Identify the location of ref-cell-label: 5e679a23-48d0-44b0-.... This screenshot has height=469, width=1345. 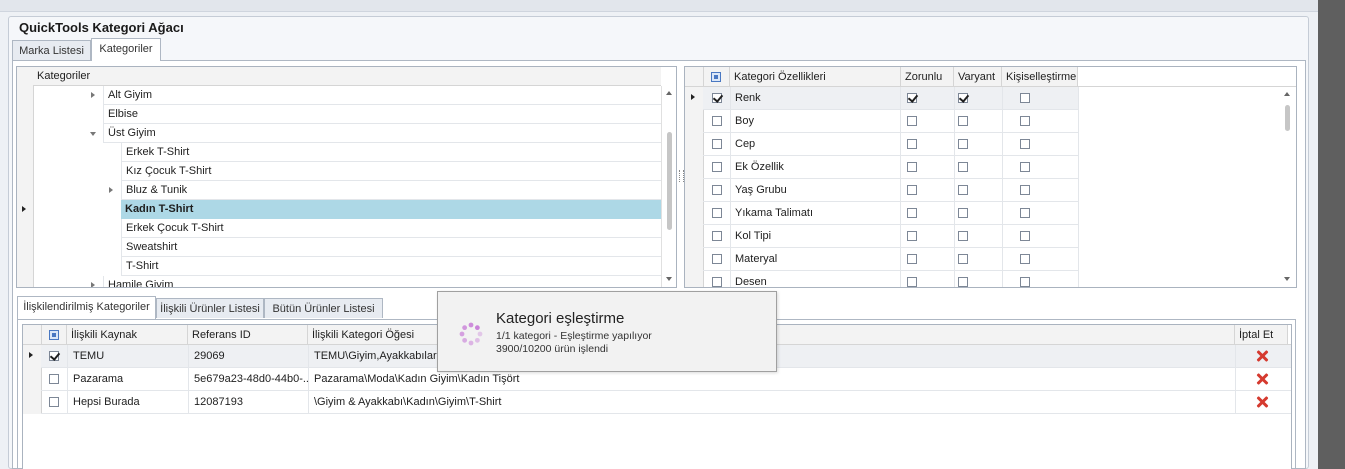
(251, 379).